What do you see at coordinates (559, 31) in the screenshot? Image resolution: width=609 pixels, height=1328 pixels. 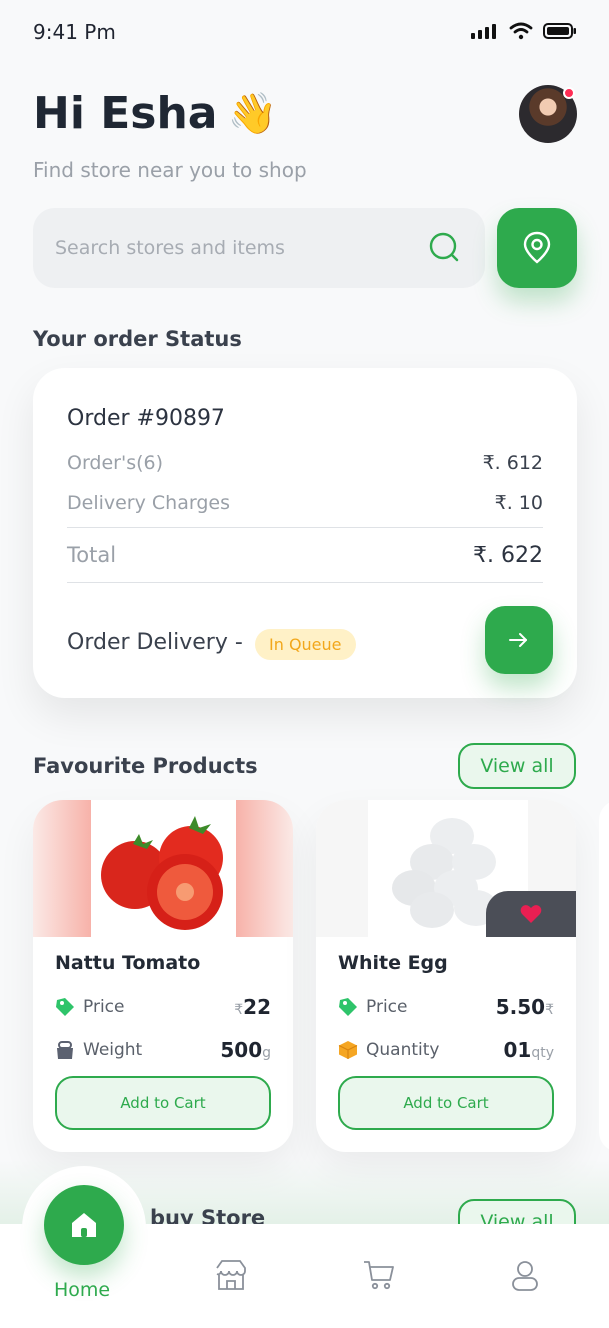 I see `battery-icon` at bounding box center [559, 31].